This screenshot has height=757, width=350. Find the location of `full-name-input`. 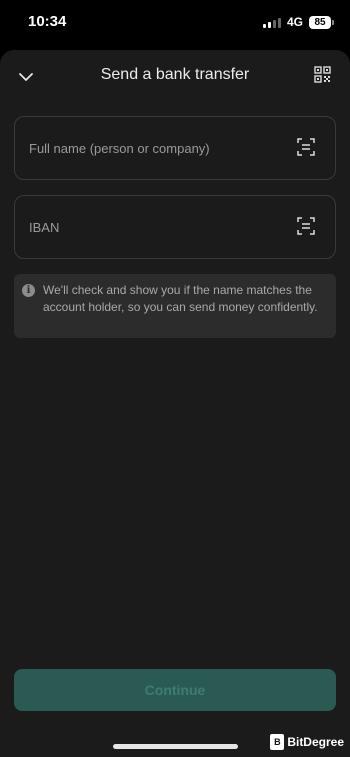

full-name-input is located at coordinates (154, 148).